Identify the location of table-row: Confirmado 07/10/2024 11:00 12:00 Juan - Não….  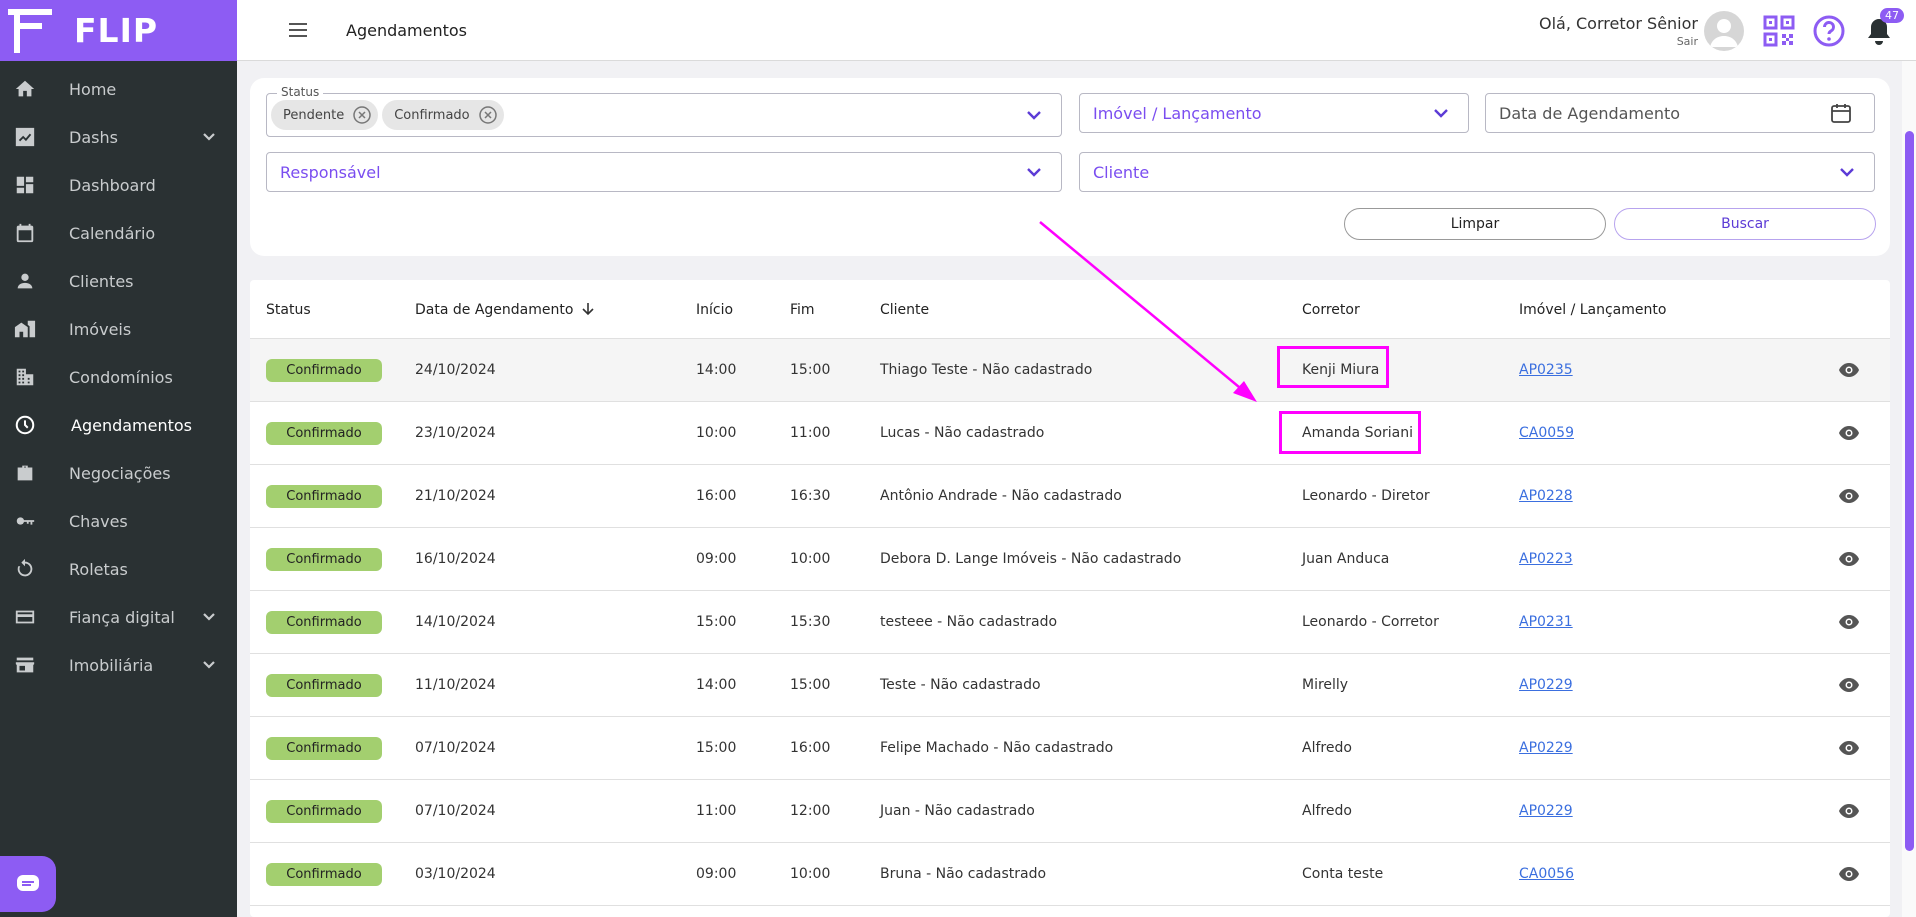
(1070, 811).